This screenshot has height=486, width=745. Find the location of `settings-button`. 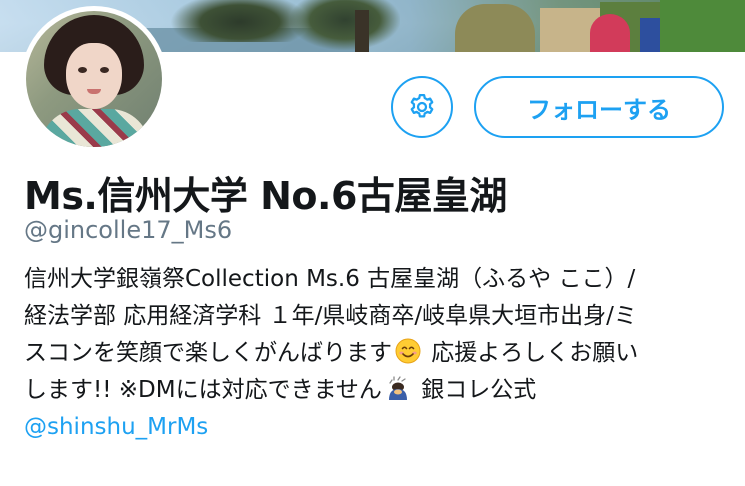

settings-button is located at coordinates (422, 107).